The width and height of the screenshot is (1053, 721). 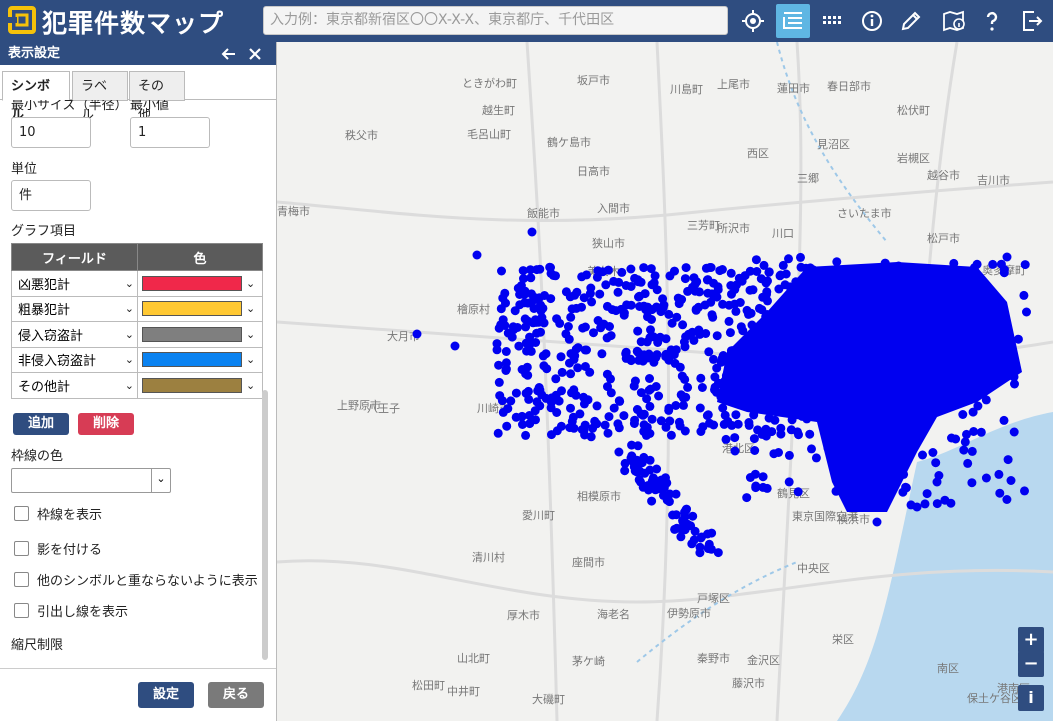 I want to click on field-select: 侵入窃盗計 ⌄, so click(x=74, y=334).